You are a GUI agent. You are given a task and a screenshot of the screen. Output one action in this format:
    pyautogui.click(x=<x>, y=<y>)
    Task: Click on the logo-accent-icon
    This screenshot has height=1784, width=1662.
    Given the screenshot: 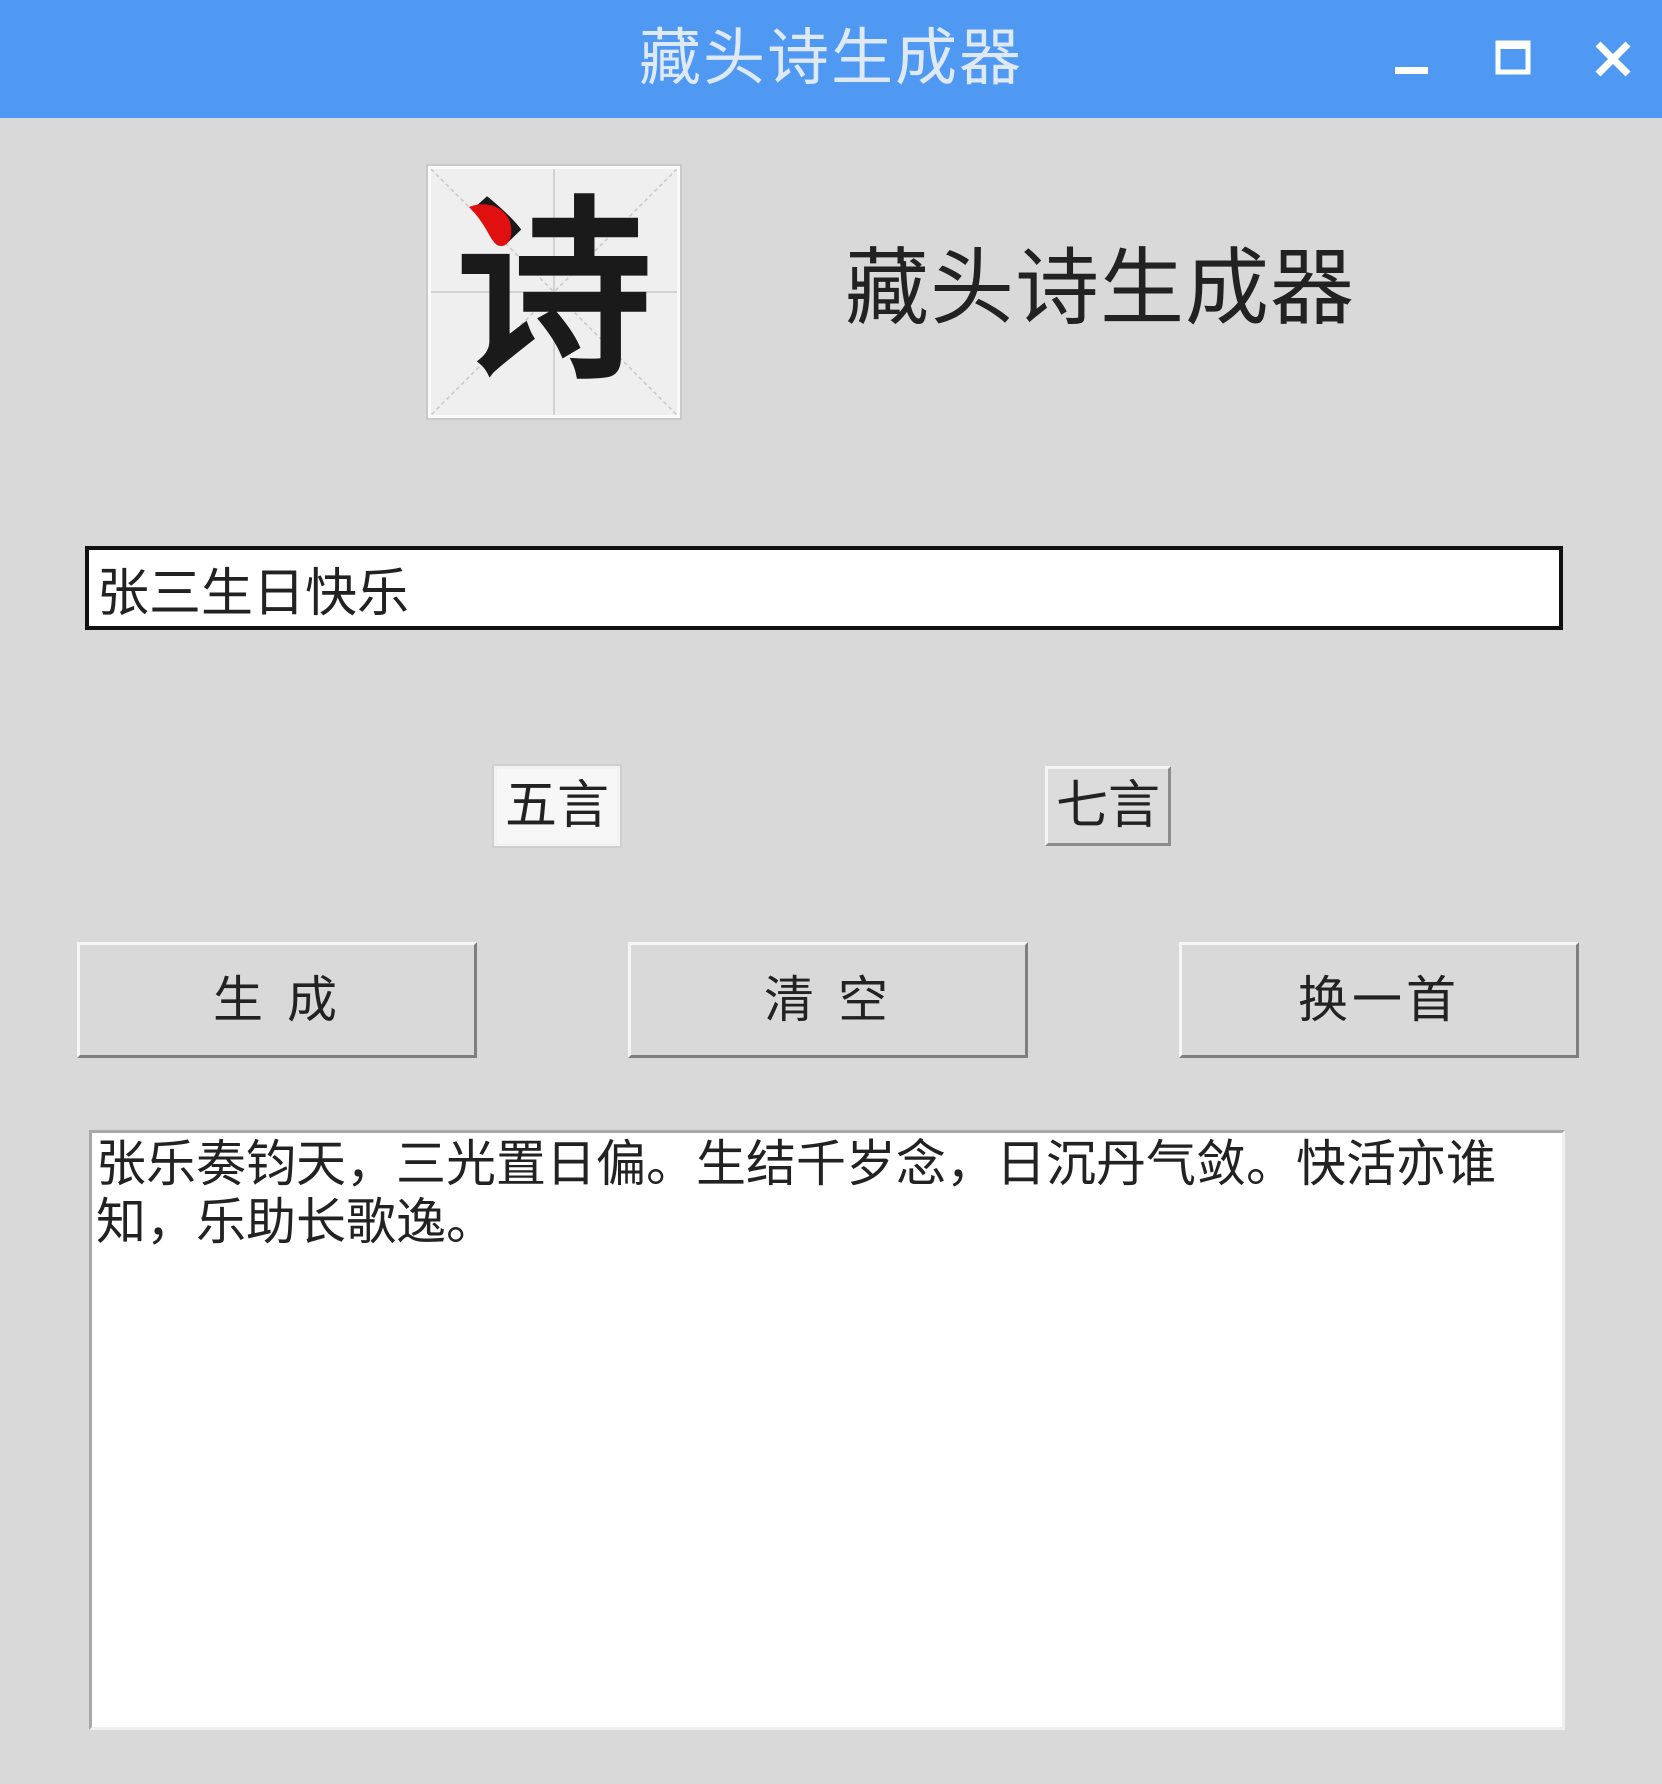 What is the action you would take?
    pyautogui.click(x=490, y=225)
    